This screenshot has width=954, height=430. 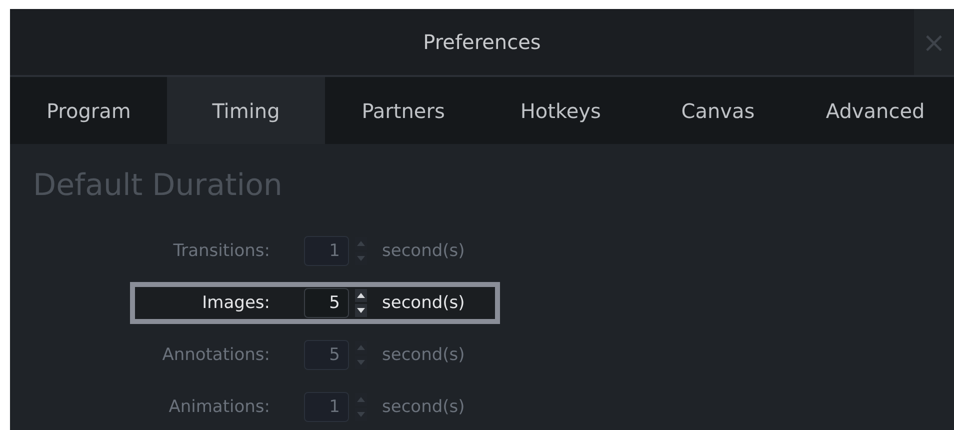 What do you see at coordinates (235, 303) in the screenshot?
I see `field-label: Images:` at bounding box center [235, 303].